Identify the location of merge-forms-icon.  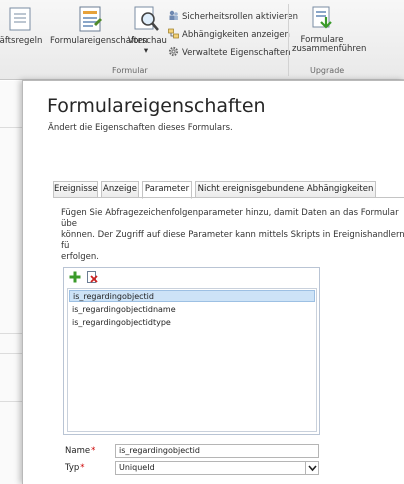
(322, 17).